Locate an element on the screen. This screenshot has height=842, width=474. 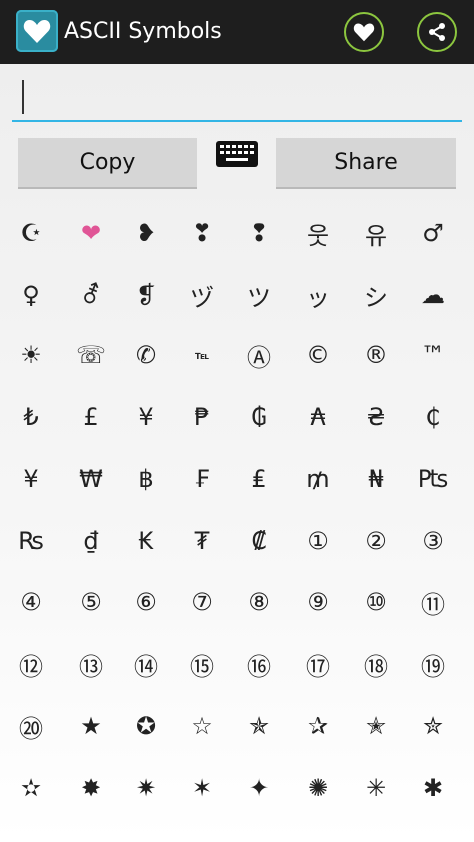
symbol-cell: ® is located at coordinates (376, 355).